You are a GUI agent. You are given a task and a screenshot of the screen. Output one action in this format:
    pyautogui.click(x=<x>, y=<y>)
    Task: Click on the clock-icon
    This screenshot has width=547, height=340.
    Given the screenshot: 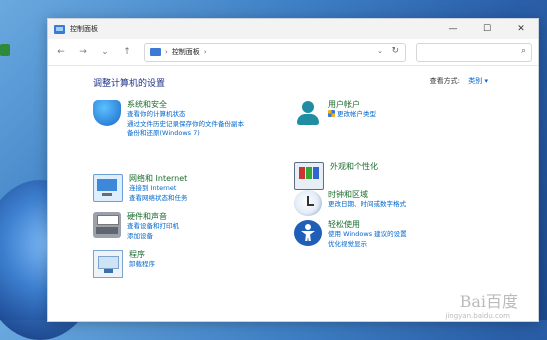 What is the action you would take?
    pyautogui.click(x=308, y=203)
    